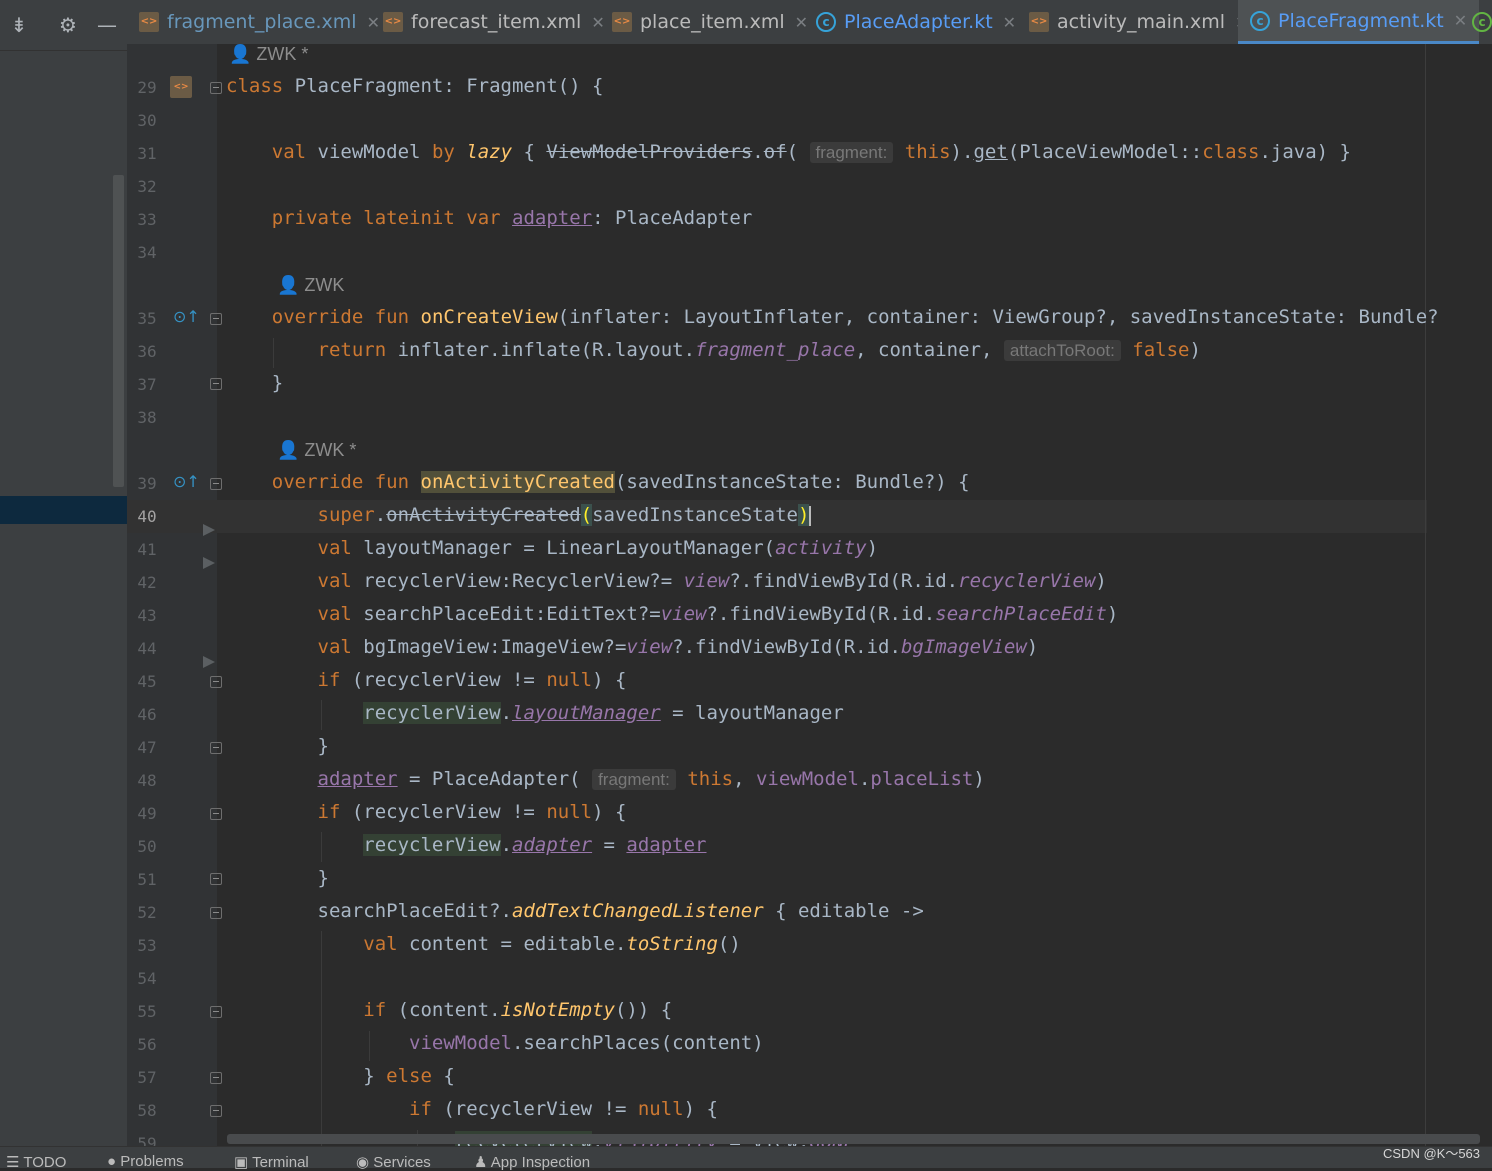 The image size is (1492, 1171). What do you see at coordinates (147, 384) in the screenshot?
I see `line-number: 37` at bounding box center [147, 384].